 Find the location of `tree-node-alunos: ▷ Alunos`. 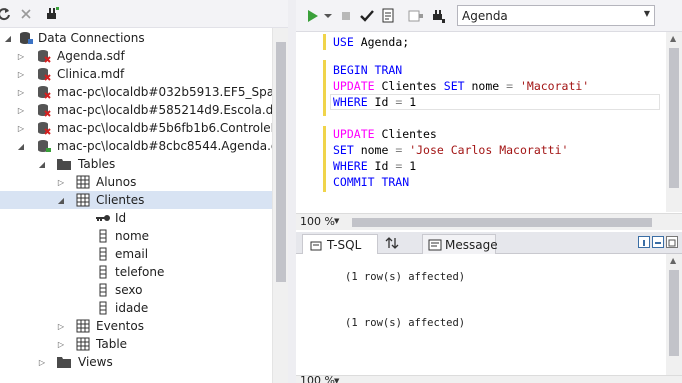

tree-node-alunos: ▷ Alunos is located at coordinates (136, 182).